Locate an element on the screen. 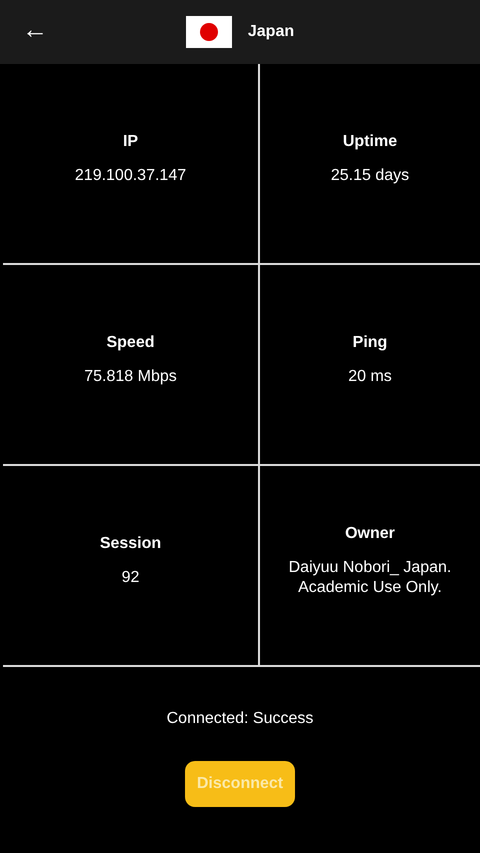 The height and width of the screenshot is (853, 480). stat-value: 25.15 days is located at coordinates (370, 176).